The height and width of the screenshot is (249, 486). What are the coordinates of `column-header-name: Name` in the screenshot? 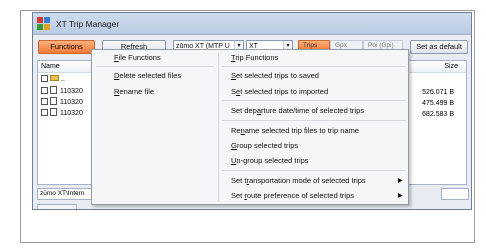 It's located at (50, 67).